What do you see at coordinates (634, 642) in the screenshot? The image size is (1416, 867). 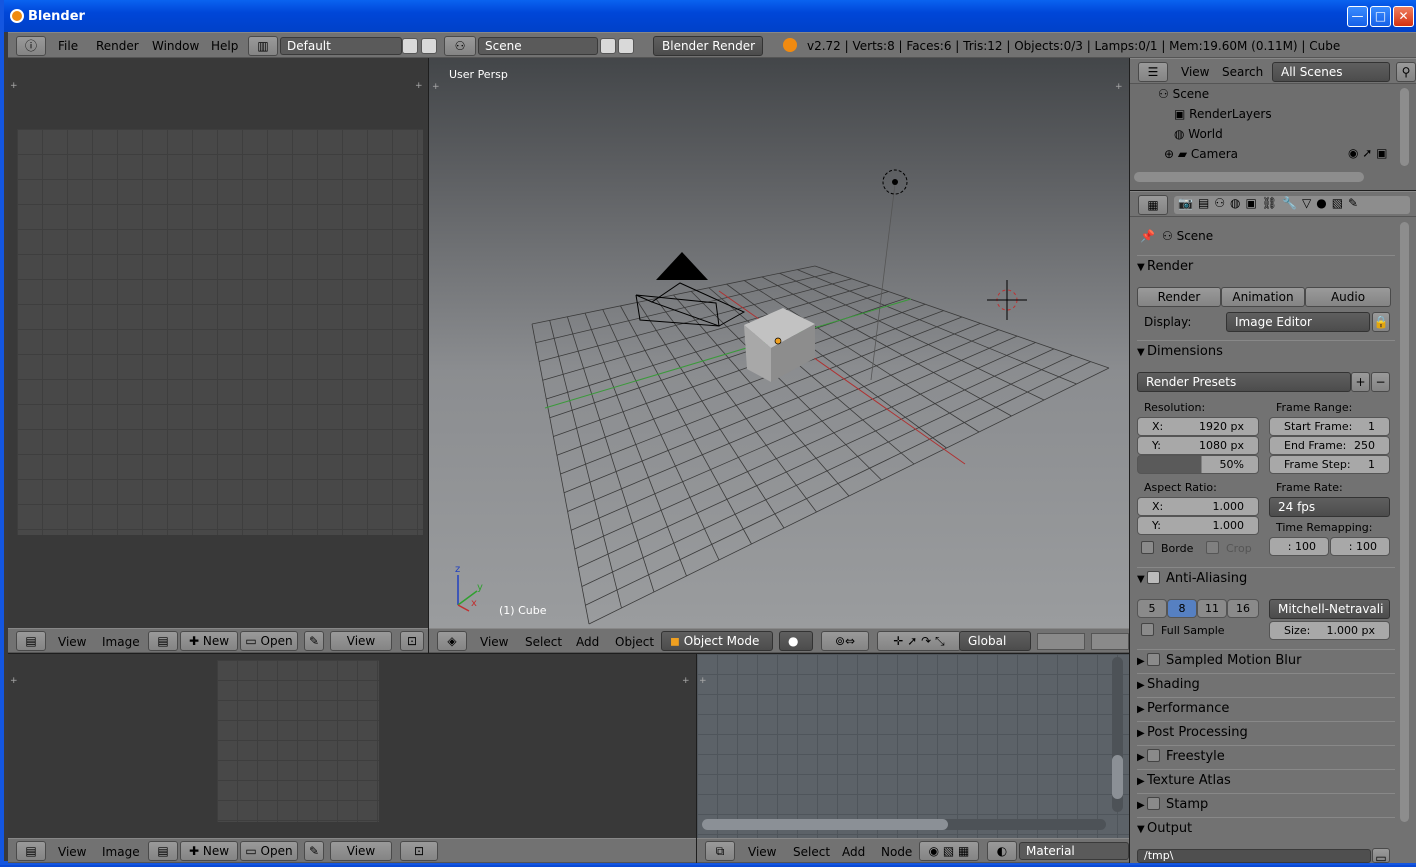 I see `menu-object: Object` at bounding box center [634, 642].